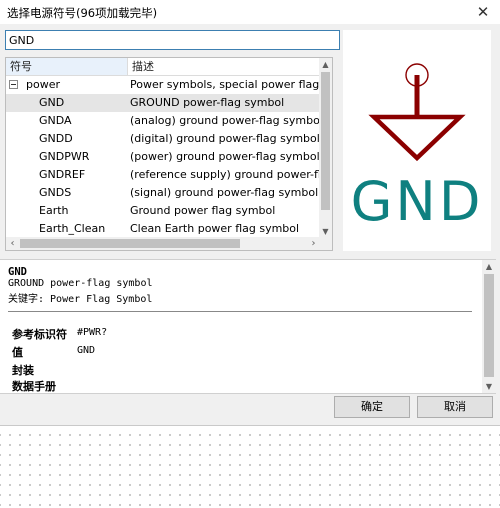  I want to click on details-scrollbar: ▲ ▼, so click(489, 326).